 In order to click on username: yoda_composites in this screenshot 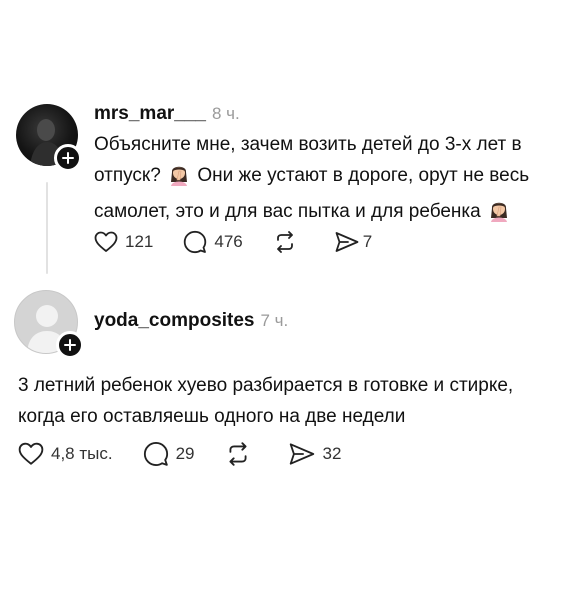, I will do `click(174, 320)`.